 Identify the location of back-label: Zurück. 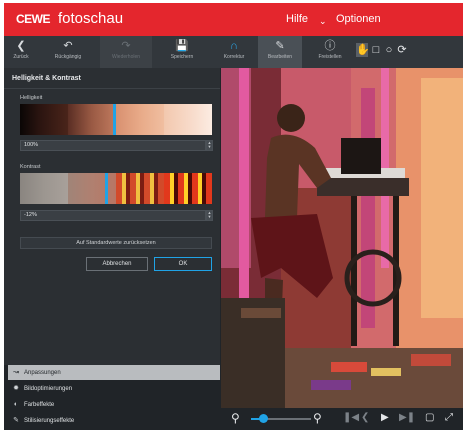
(21, 57).